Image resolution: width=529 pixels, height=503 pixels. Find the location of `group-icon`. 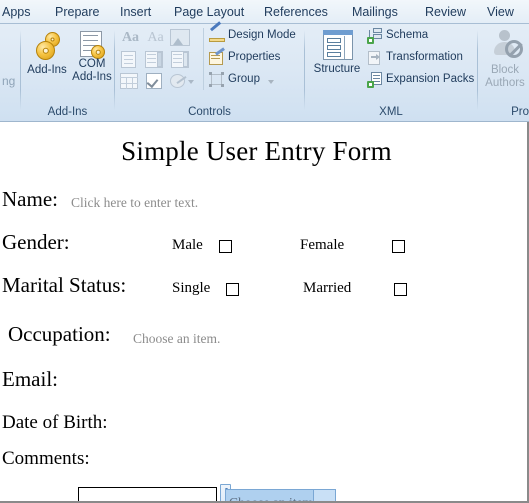

group-icon is located at coordinates (217, 80).